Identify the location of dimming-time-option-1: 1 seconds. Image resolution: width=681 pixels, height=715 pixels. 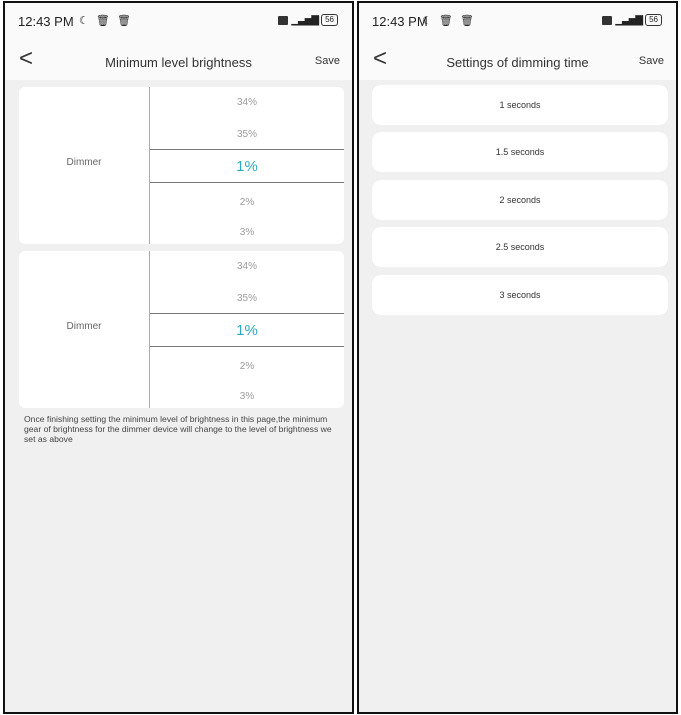
(520, 105).